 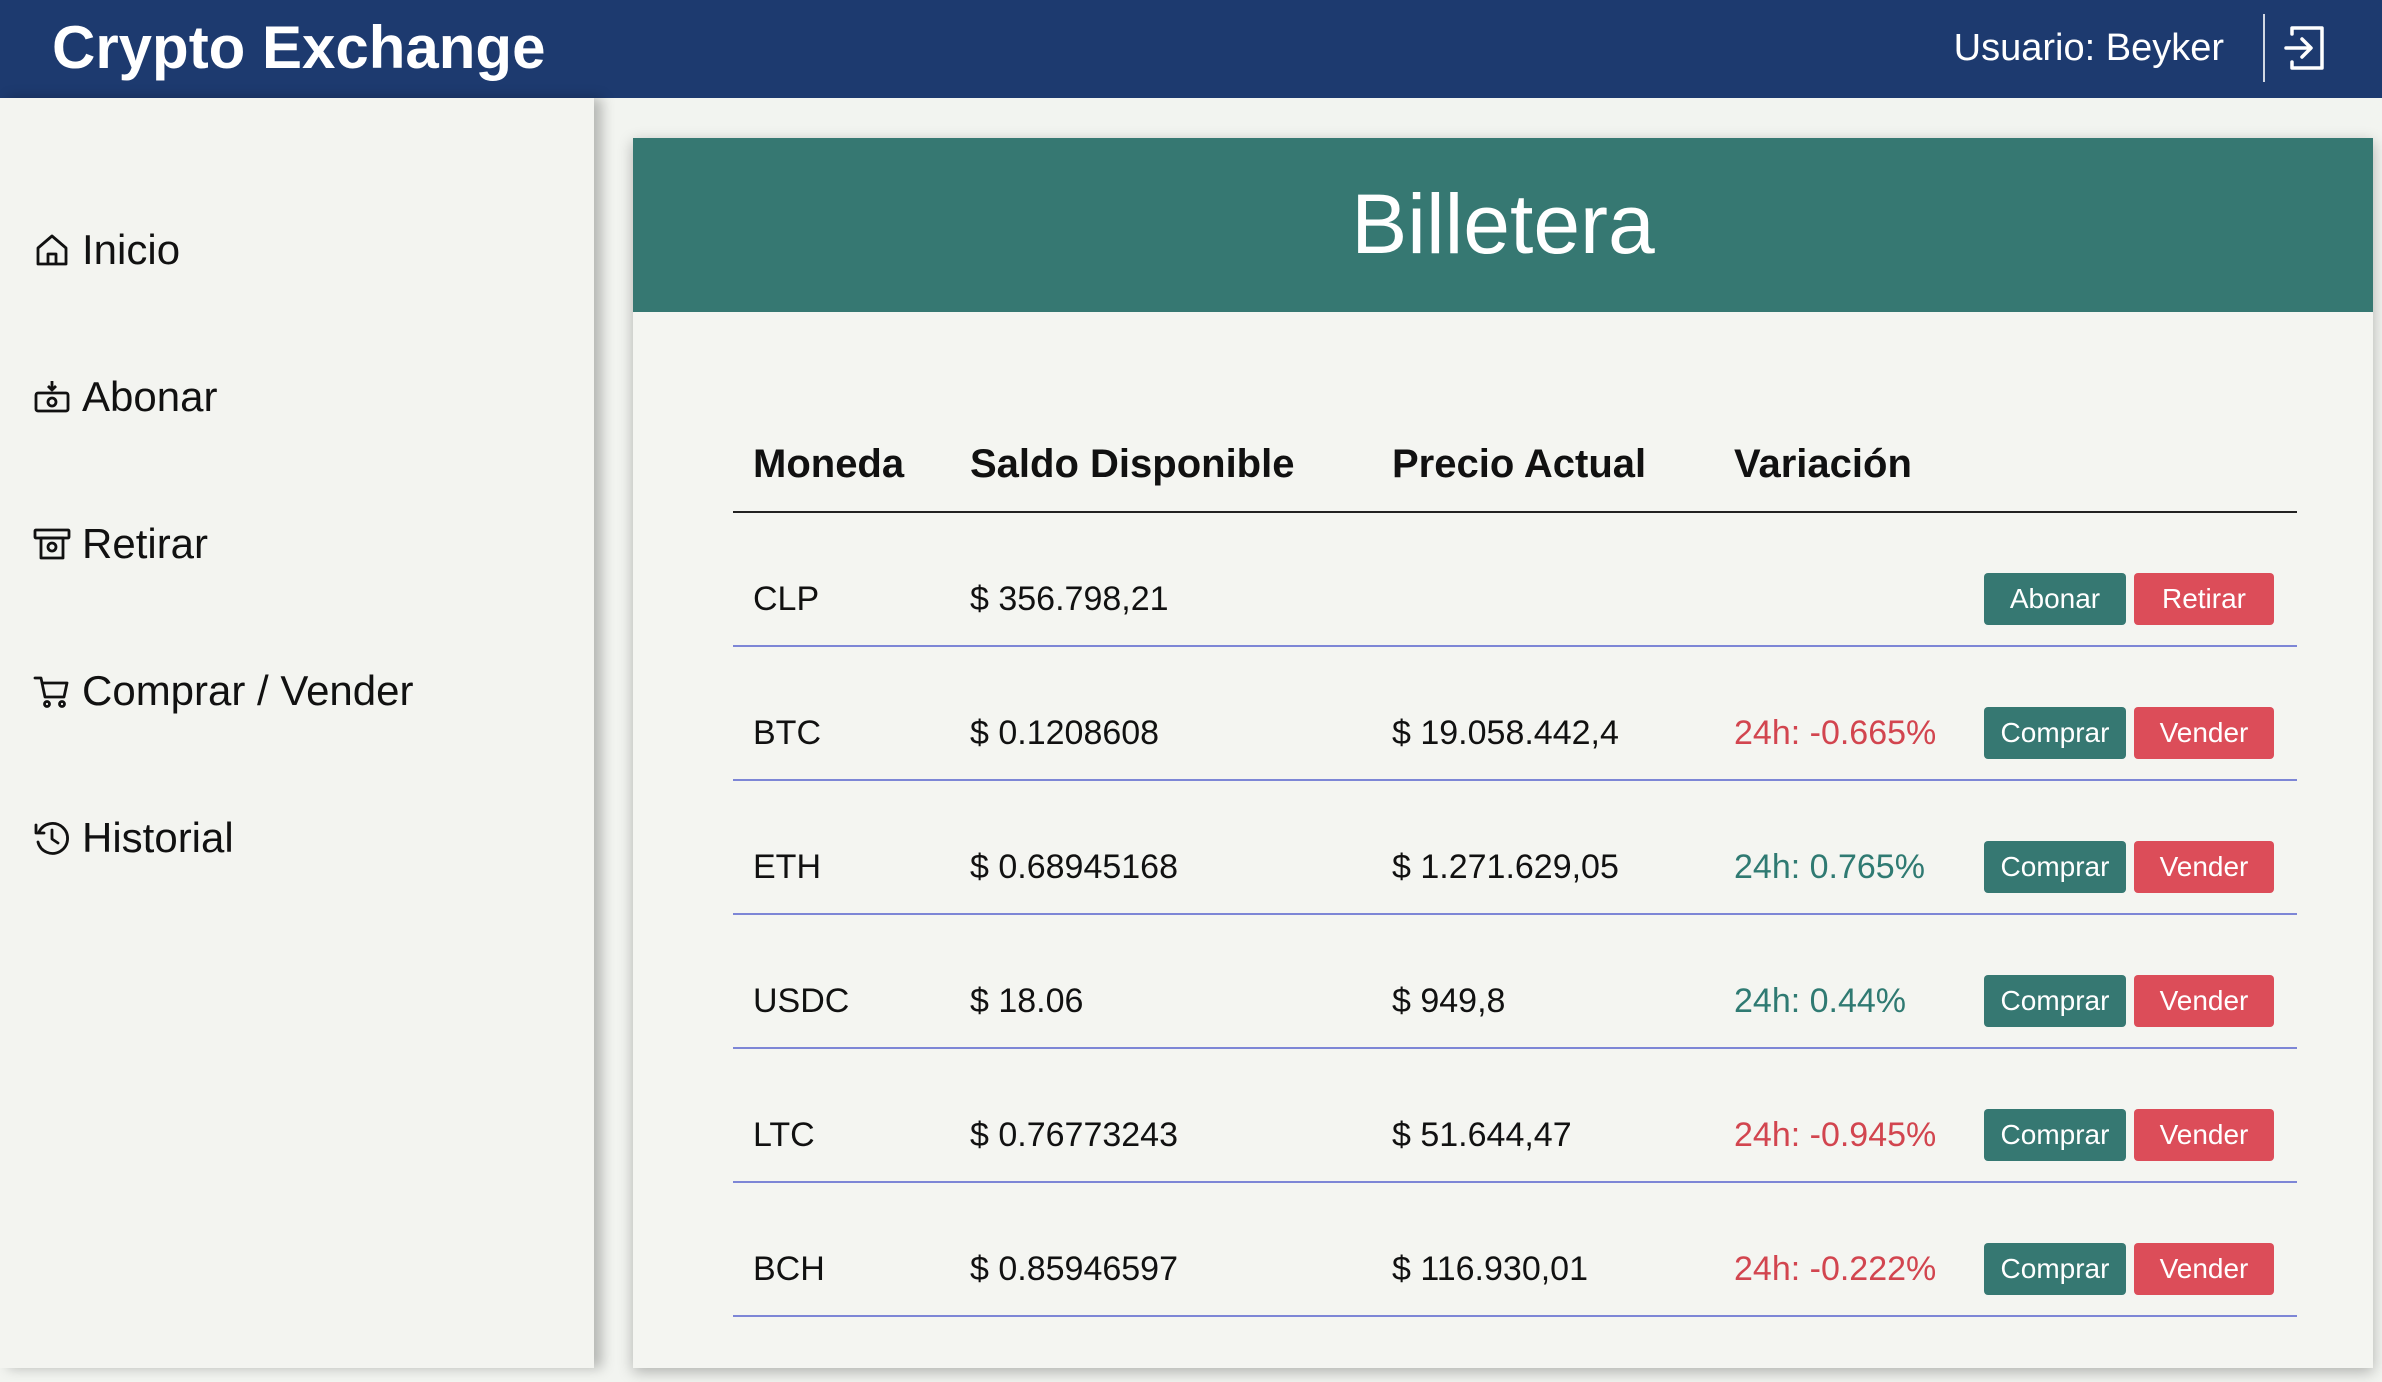 What do you see at coordinates (150, 396) in the screenshot?
I see `sidebar-item-label: Abonar` at bounding box center [150, 396].